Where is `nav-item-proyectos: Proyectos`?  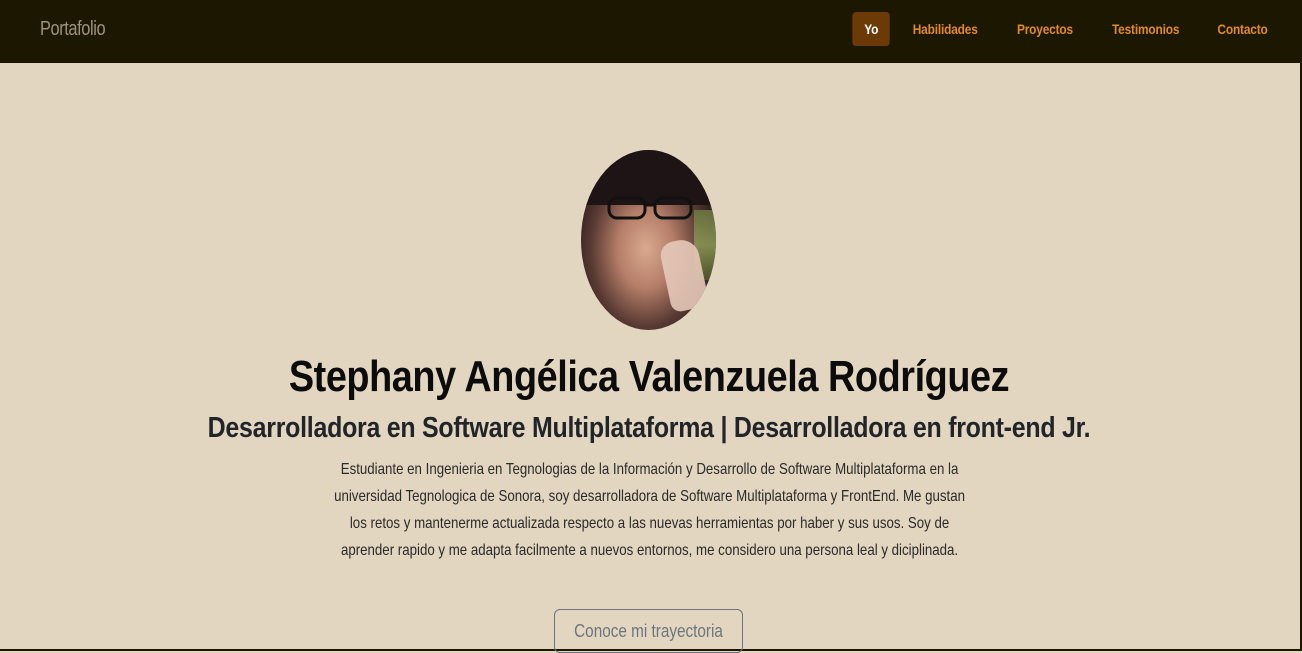
nav-item-proyectos: Proyectos is located at coordinates (1045, 29).